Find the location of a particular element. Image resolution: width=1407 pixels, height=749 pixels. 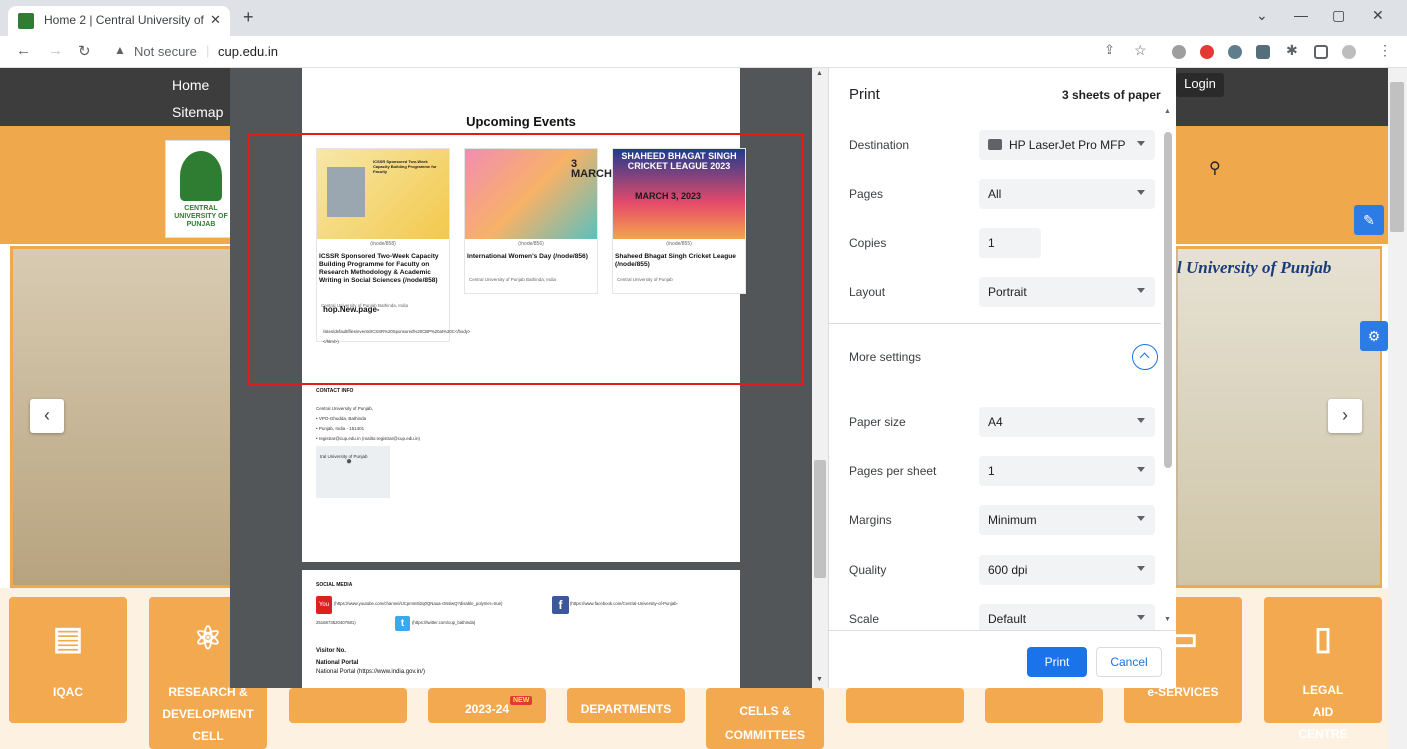

youtube-icon: You is located at coordinates (324, 605).